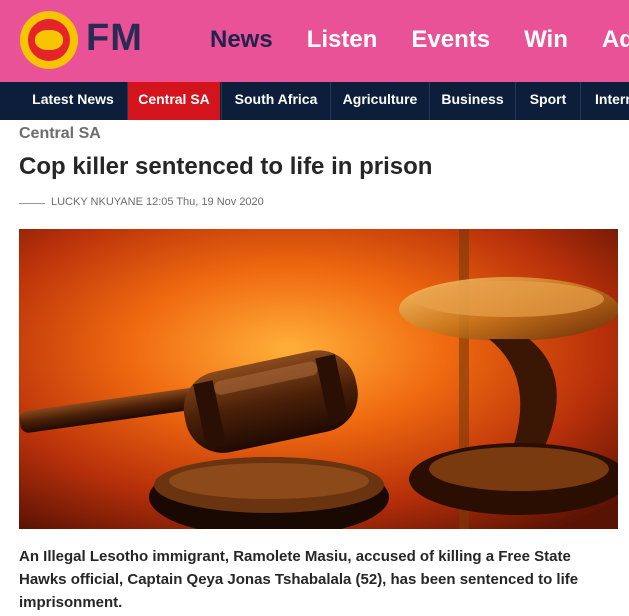 This screenshot has height=616, width=629. What do you see at coordinates (342, 40) in the screenshot?
I see `main-nav-listen: Listen` at bounding box center [342, 40].